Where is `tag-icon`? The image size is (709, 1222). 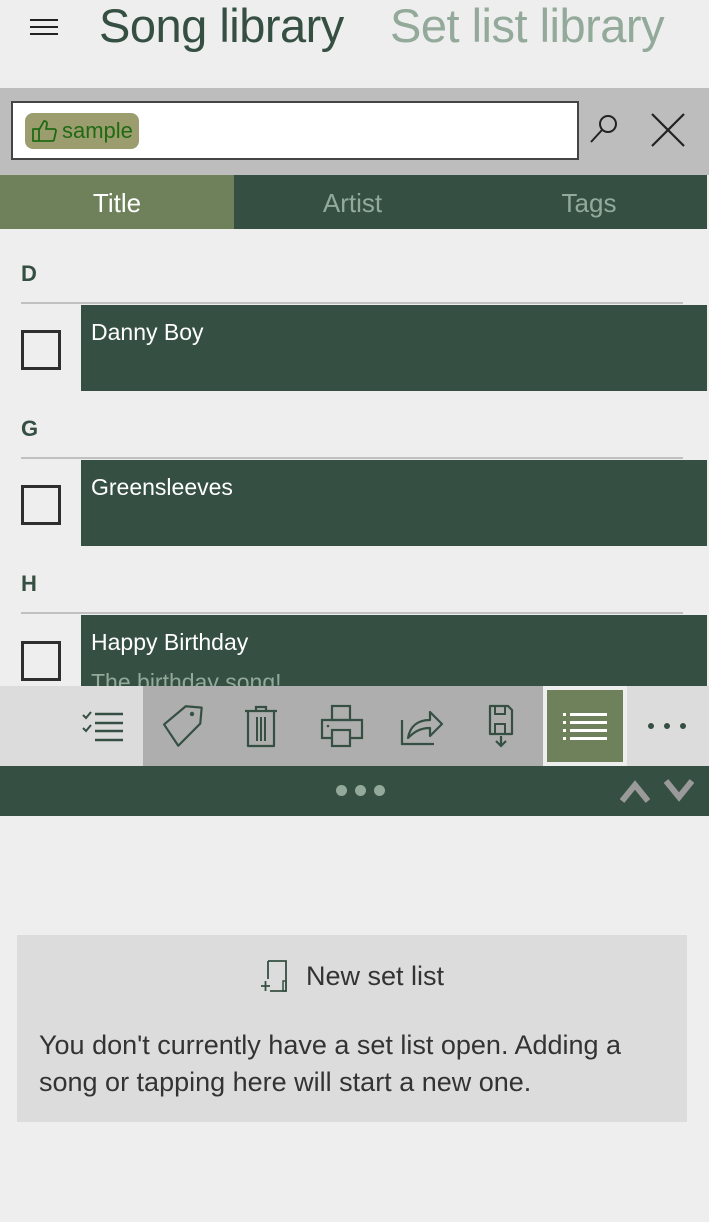 tag-icon is located at coordinates (182, 726).